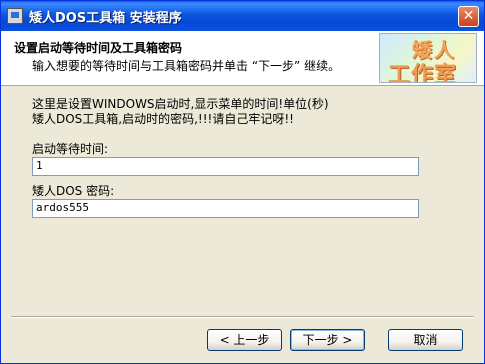 This screenshot has width=485, height=364. I want to click on wait-time-input: 1, so click(225, 166).